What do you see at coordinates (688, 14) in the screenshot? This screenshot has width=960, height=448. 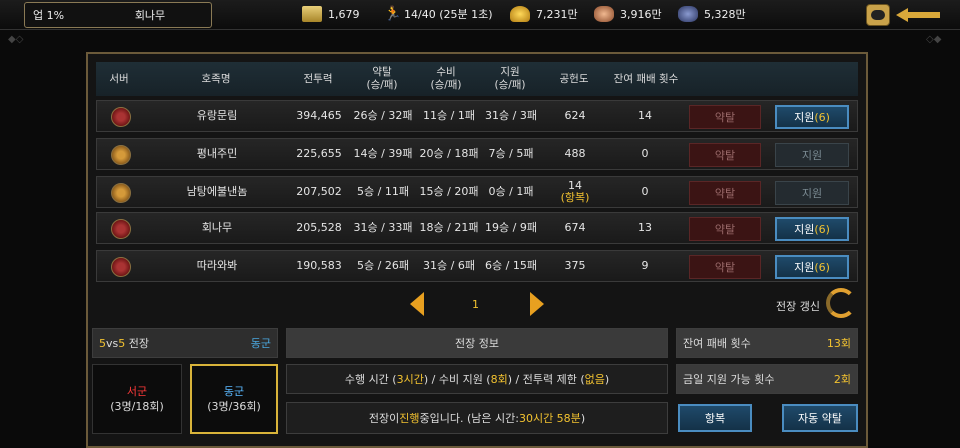 I see `ore-icon` at bounding box center [688, 14].